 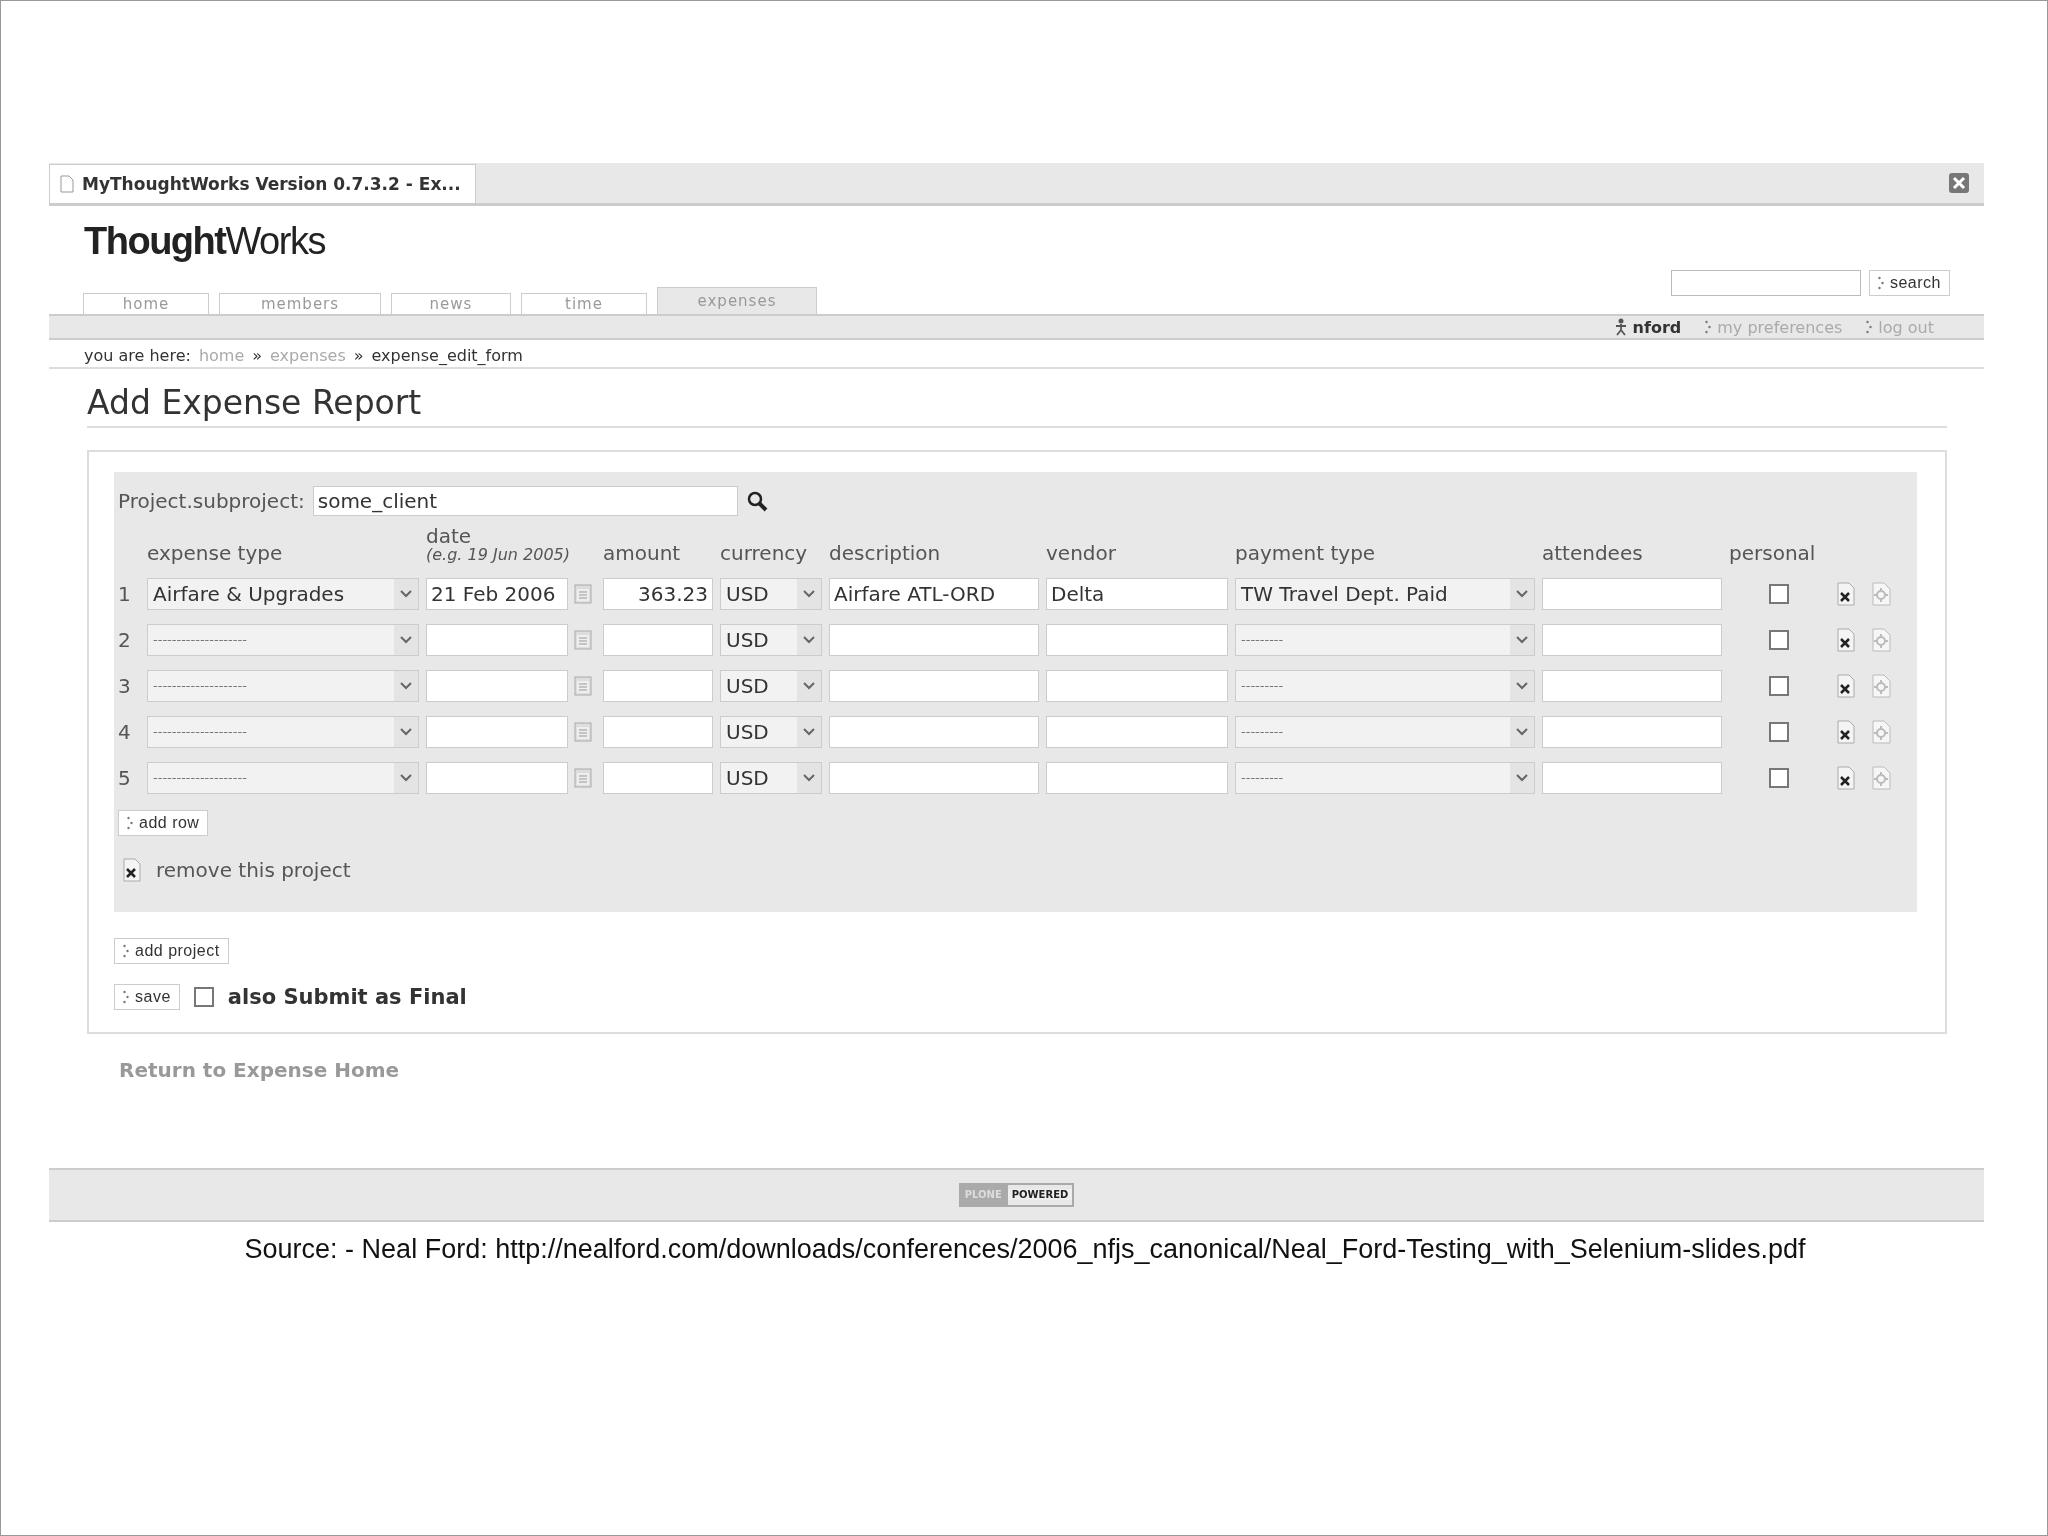 What do you see at coordinates (1593, 553) in the screenshot?
I see `column-header: attendees` at bounding box center [1593, 553].